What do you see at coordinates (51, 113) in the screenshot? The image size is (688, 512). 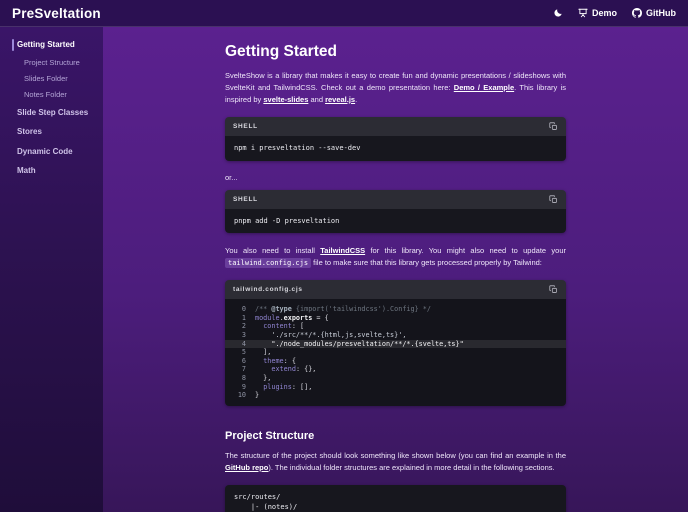 I see `sidebar-item-slide-step-classes: Slide Step Classes` at bounding box center [51, 113].